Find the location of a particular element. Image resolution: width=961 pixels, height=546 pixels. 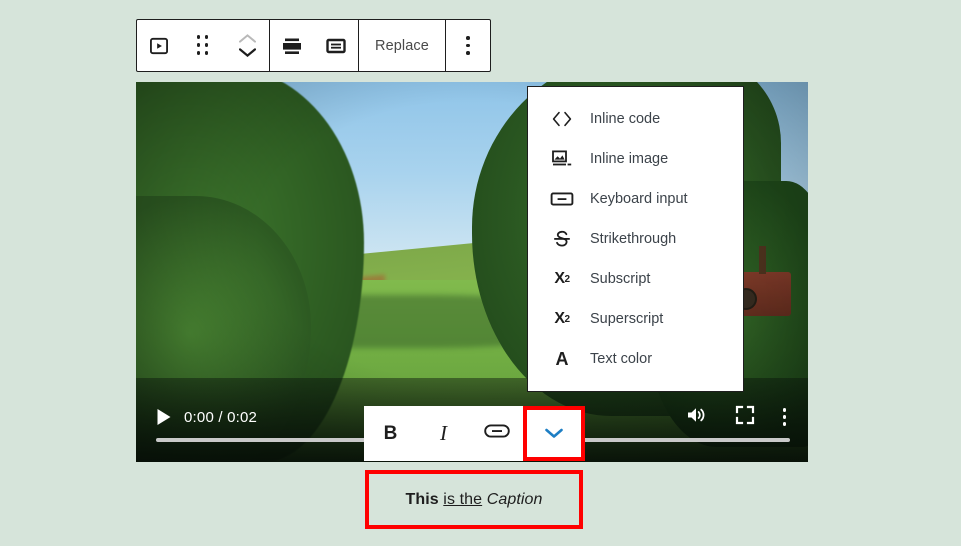

play-button is located at coordinates (164, 417).